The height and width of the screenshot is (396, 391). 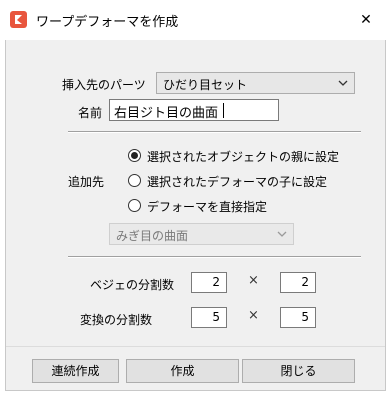 What do you see at coordinates (298, 317) in the screenshot?
I see `transform-divisions-y-input: 5` at bounding box center [298, 317].